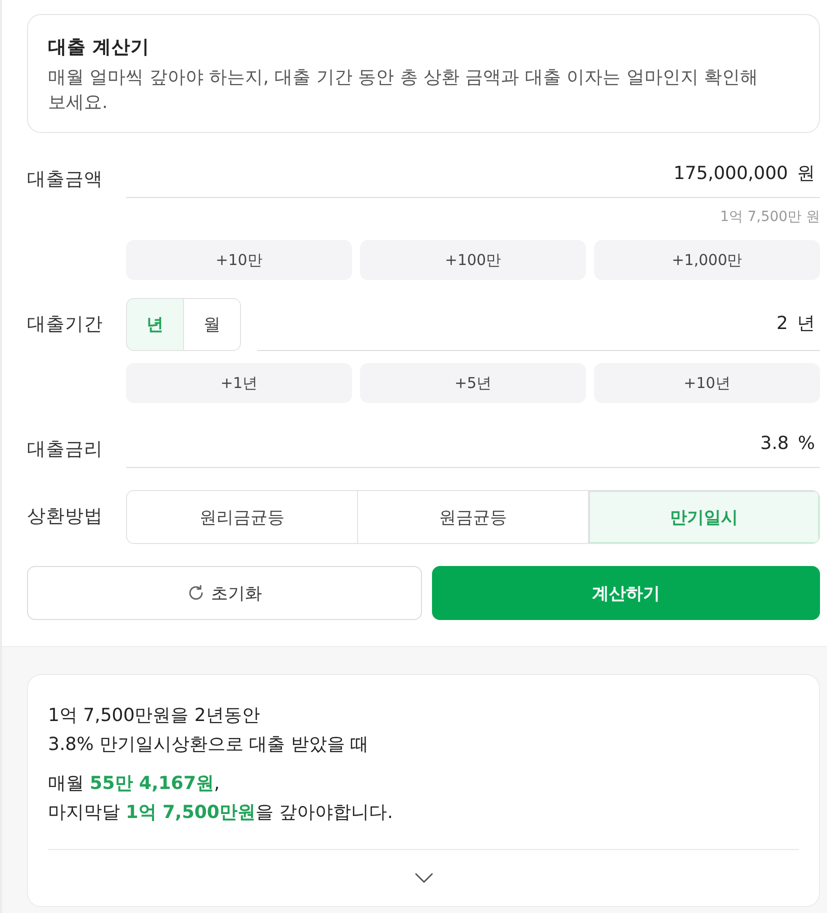  I want to click on chevron-down-icon, so click(423, 878).